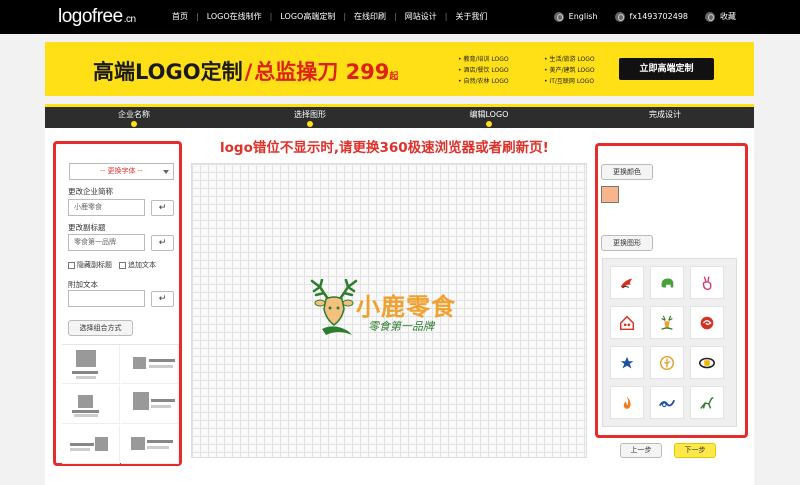 The height and width of the screenshot is (485, 800). What do you see at coordinates (90, 265) in the screenshot?
I see `hide-subtitle-checkbox: 隐藏副标题` at bounding box center [90, 265].